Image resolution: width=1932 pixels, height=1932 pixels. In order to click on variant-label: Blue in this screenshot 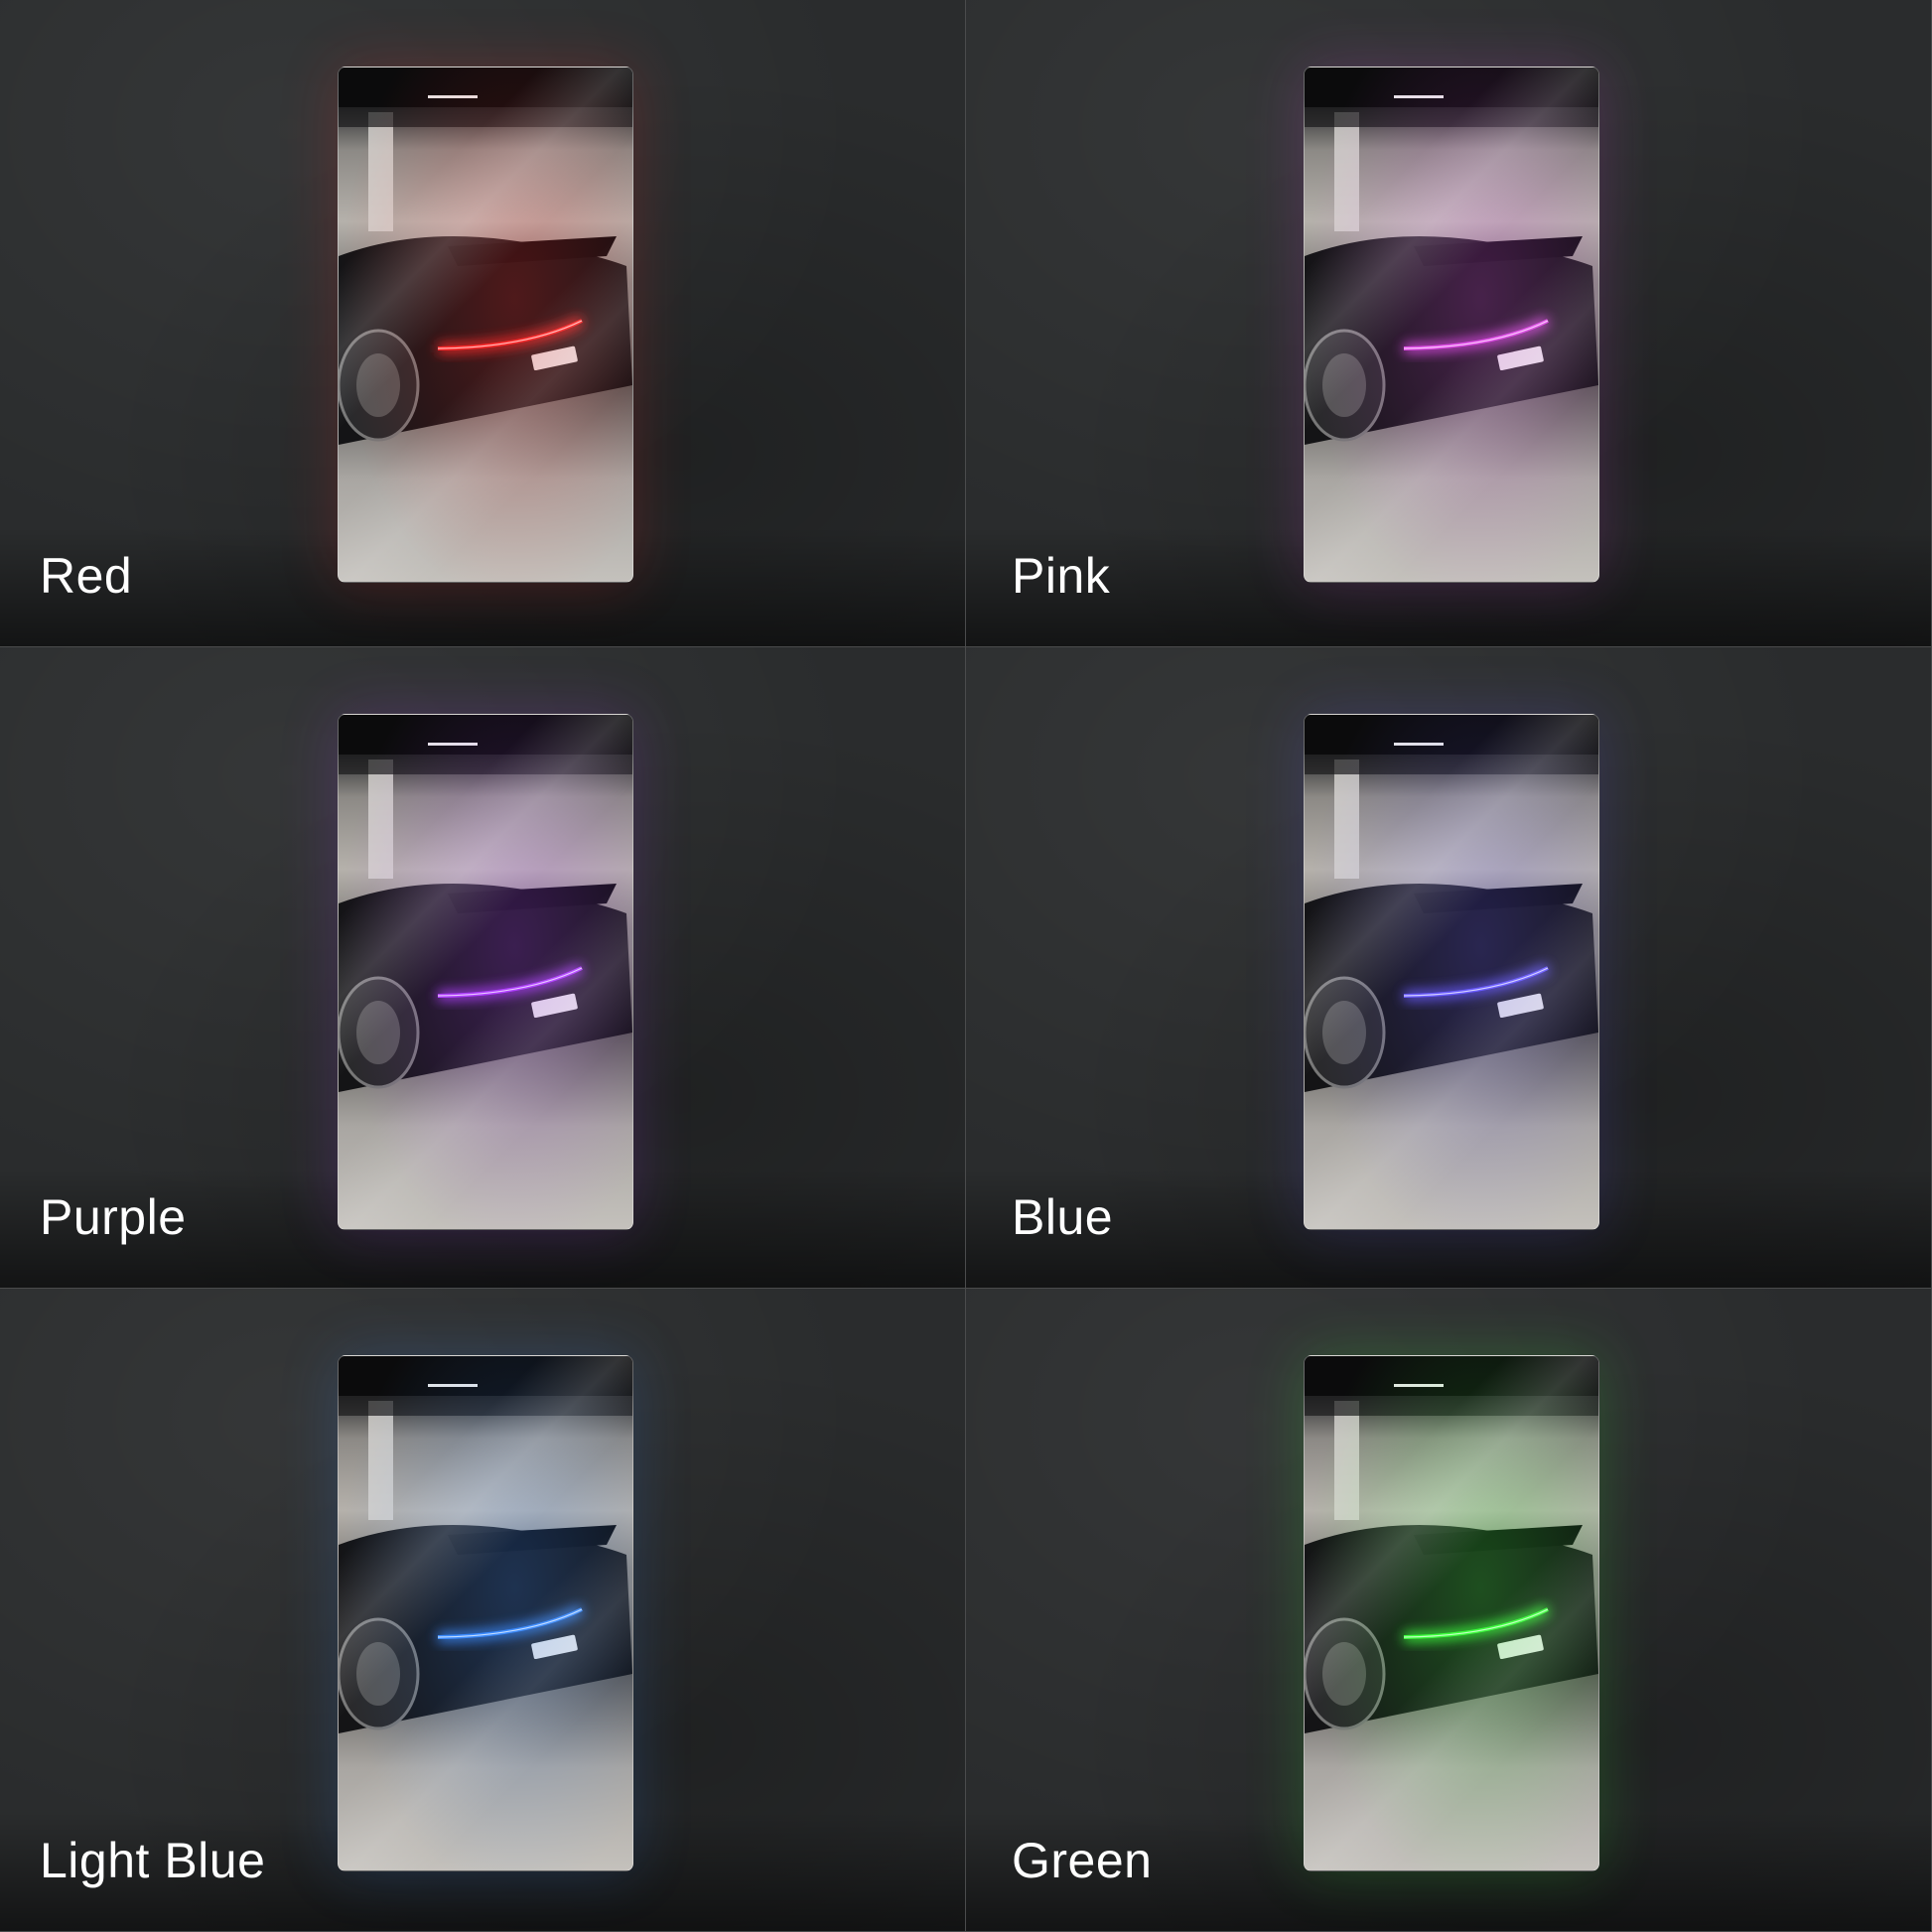, I will do `click(1063, 1217)`.